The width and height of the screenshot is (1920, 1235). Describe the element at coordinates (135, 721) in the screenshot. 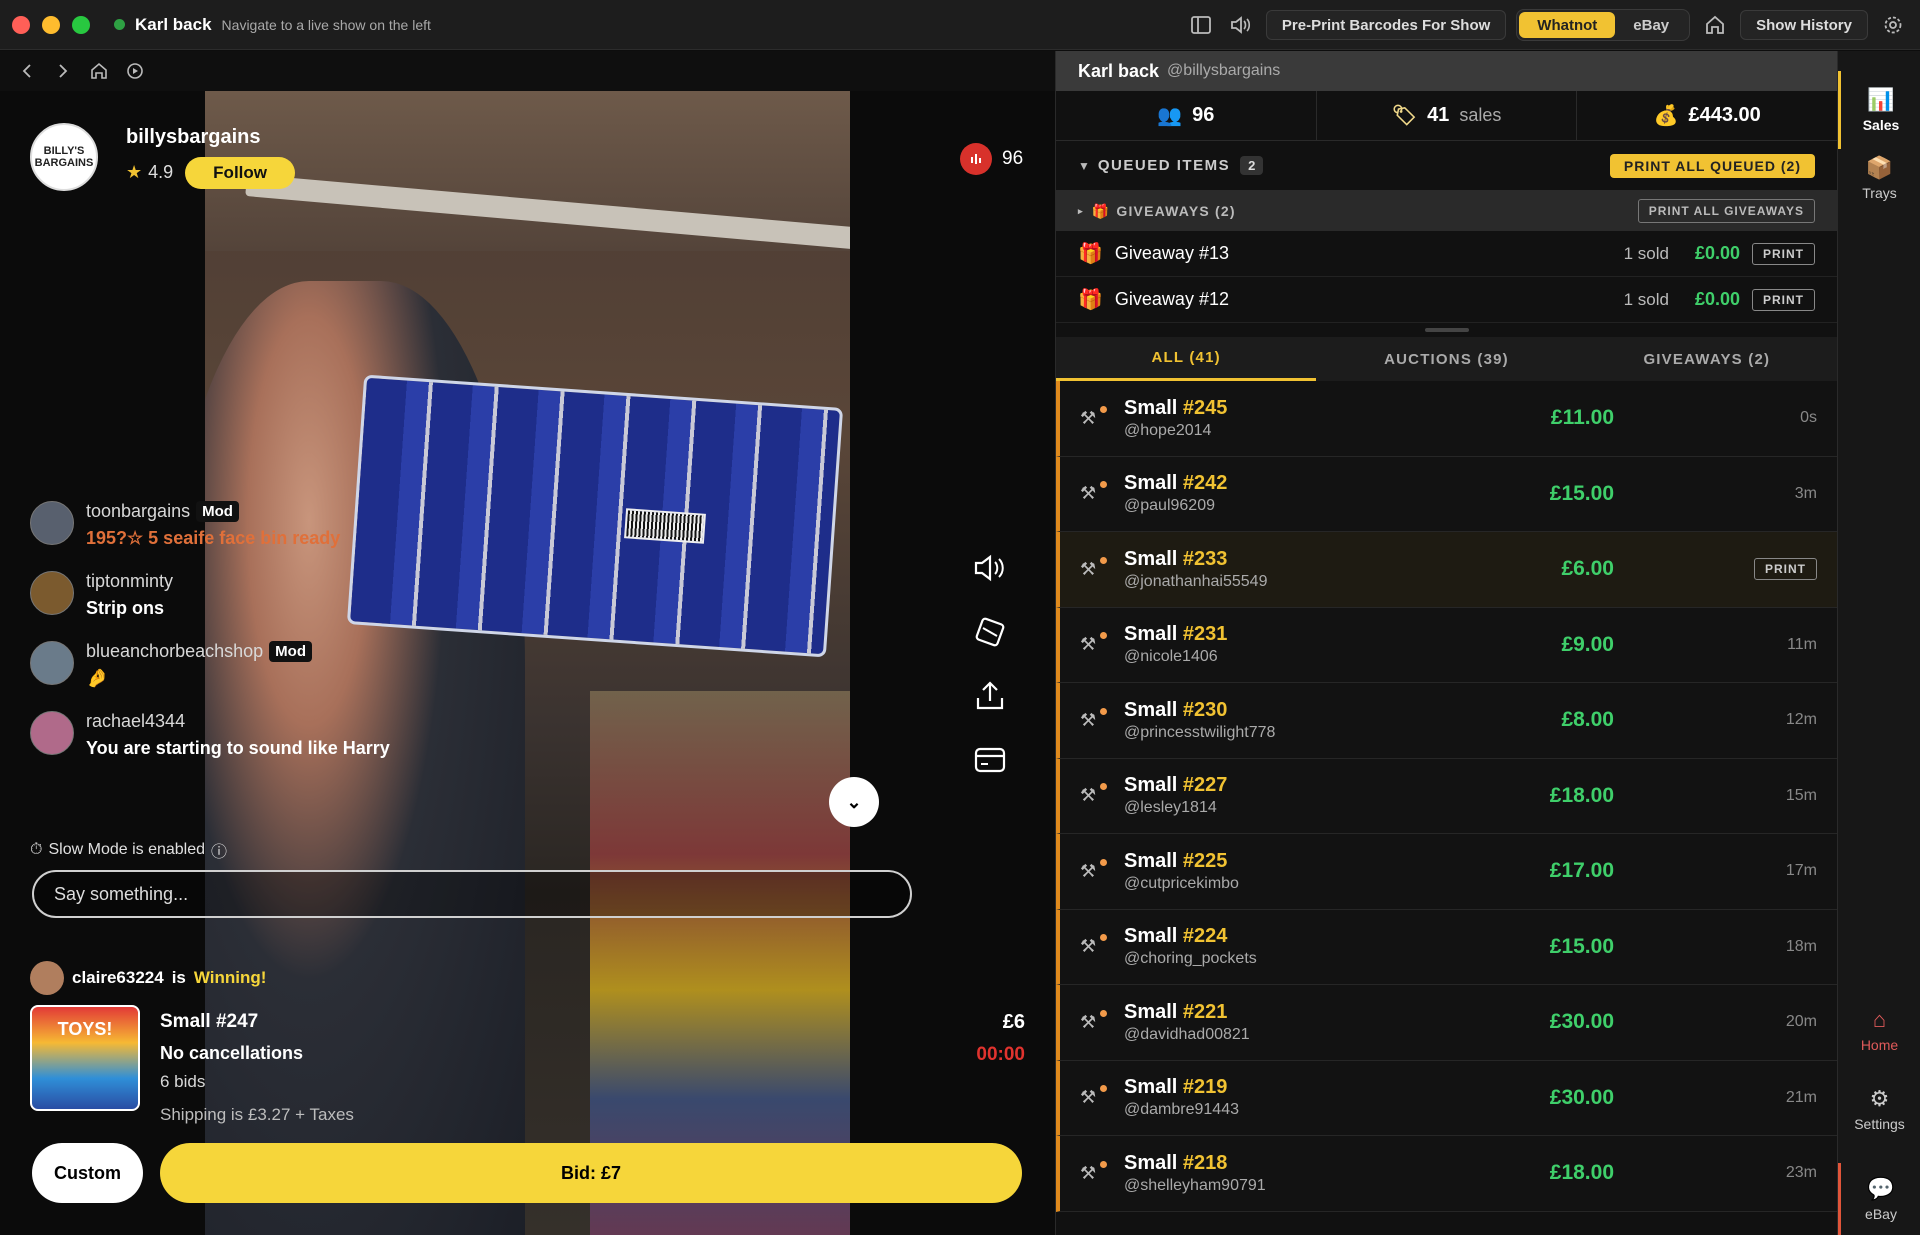

I see `chat-username: rachael4344` at that location.